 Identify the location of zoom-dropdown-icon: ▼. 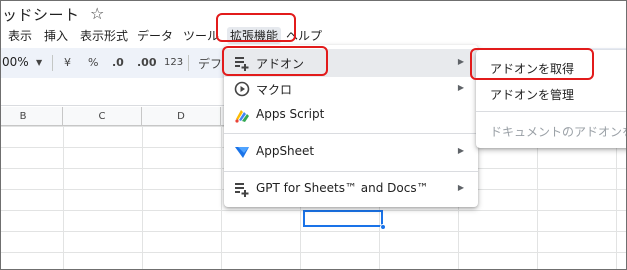
(39, 62).